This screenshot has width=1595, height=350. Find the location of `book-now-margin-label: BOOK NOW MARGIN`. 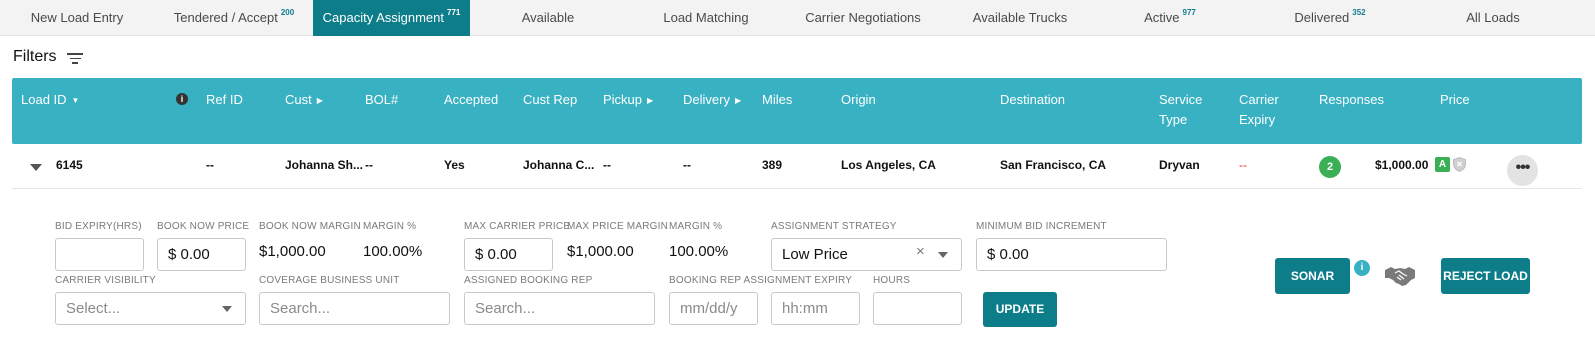

book-now-margin-label: BOOK NOW MARGIN is located at coordinates (310, 226).